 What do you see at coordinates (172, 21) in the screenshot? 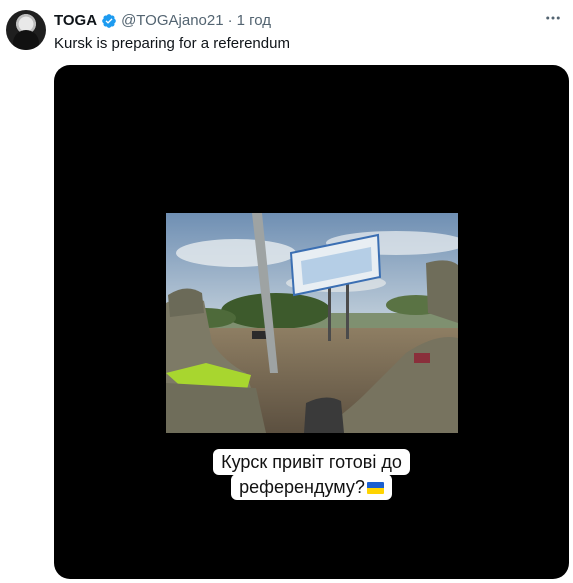
I see `user-handle: @TOGAjano21` at bounding box center [172, 21].